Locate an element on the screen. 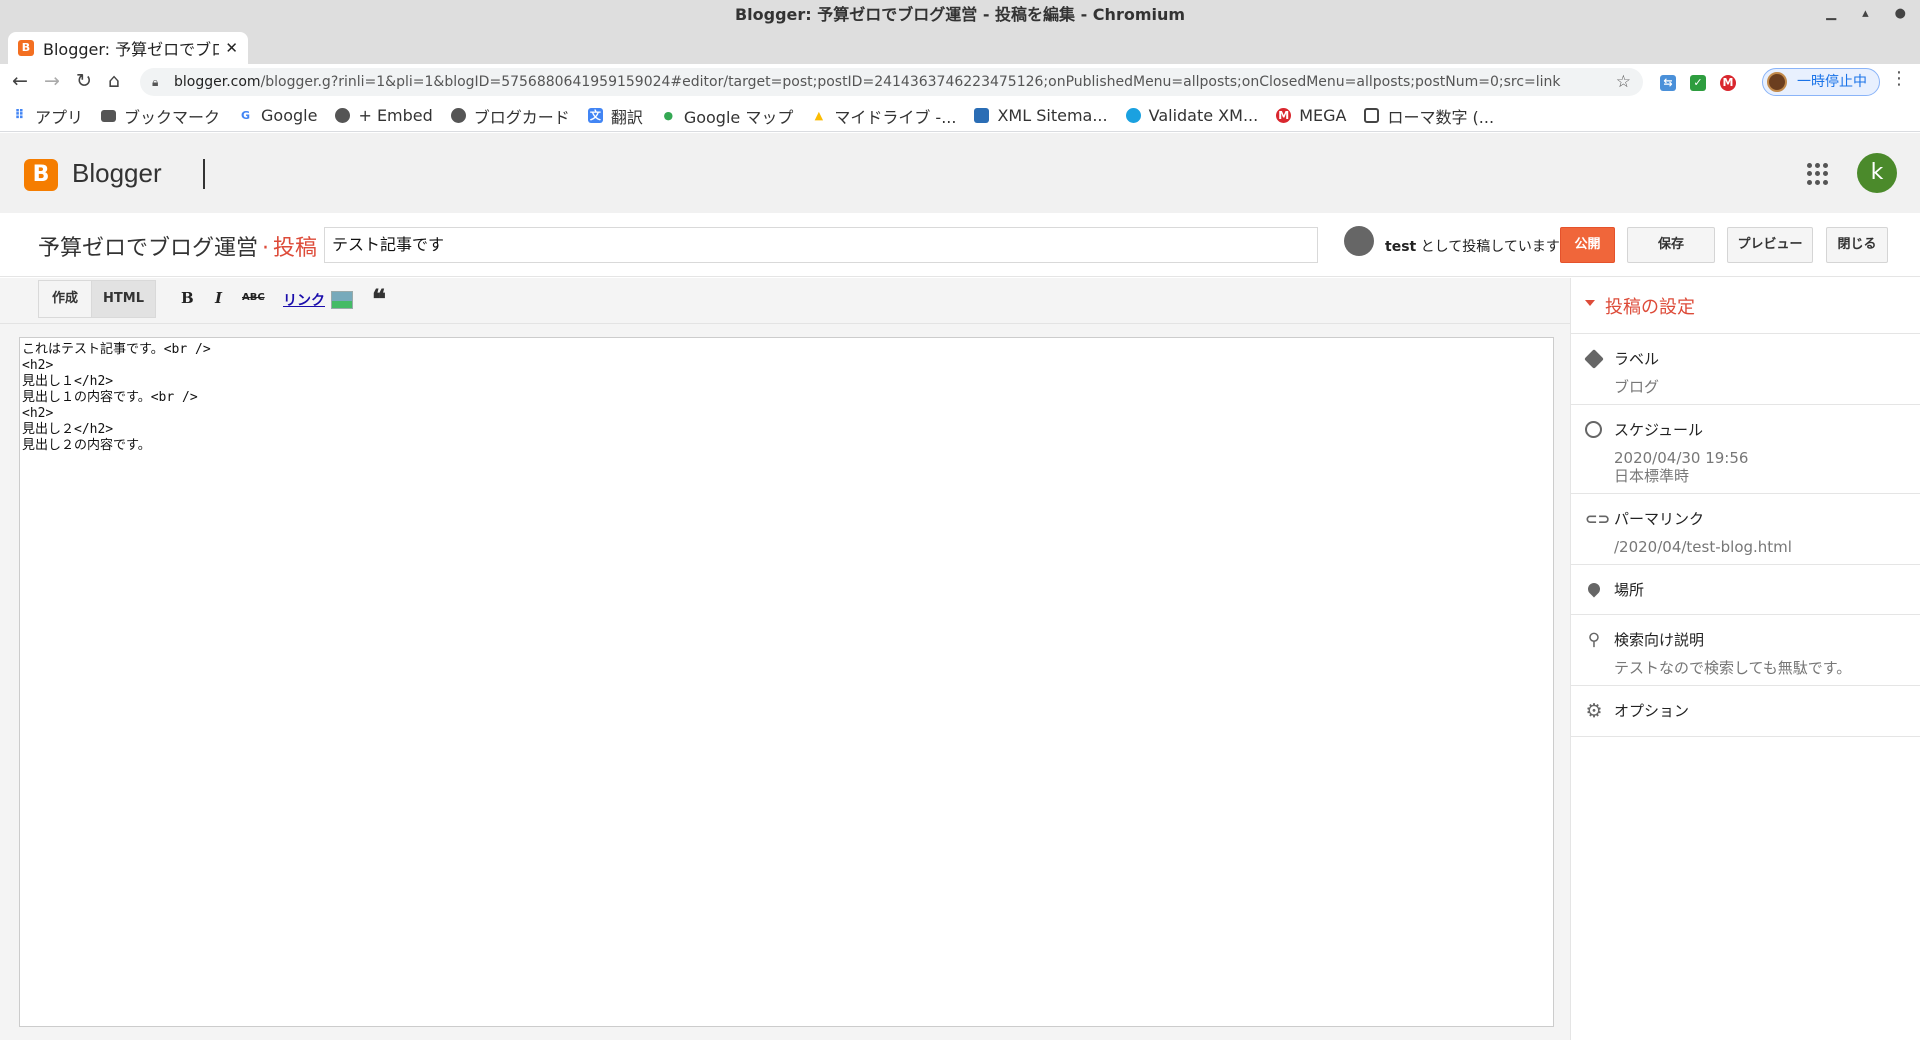  back-icon: ← is located at coordinates (20, 81).